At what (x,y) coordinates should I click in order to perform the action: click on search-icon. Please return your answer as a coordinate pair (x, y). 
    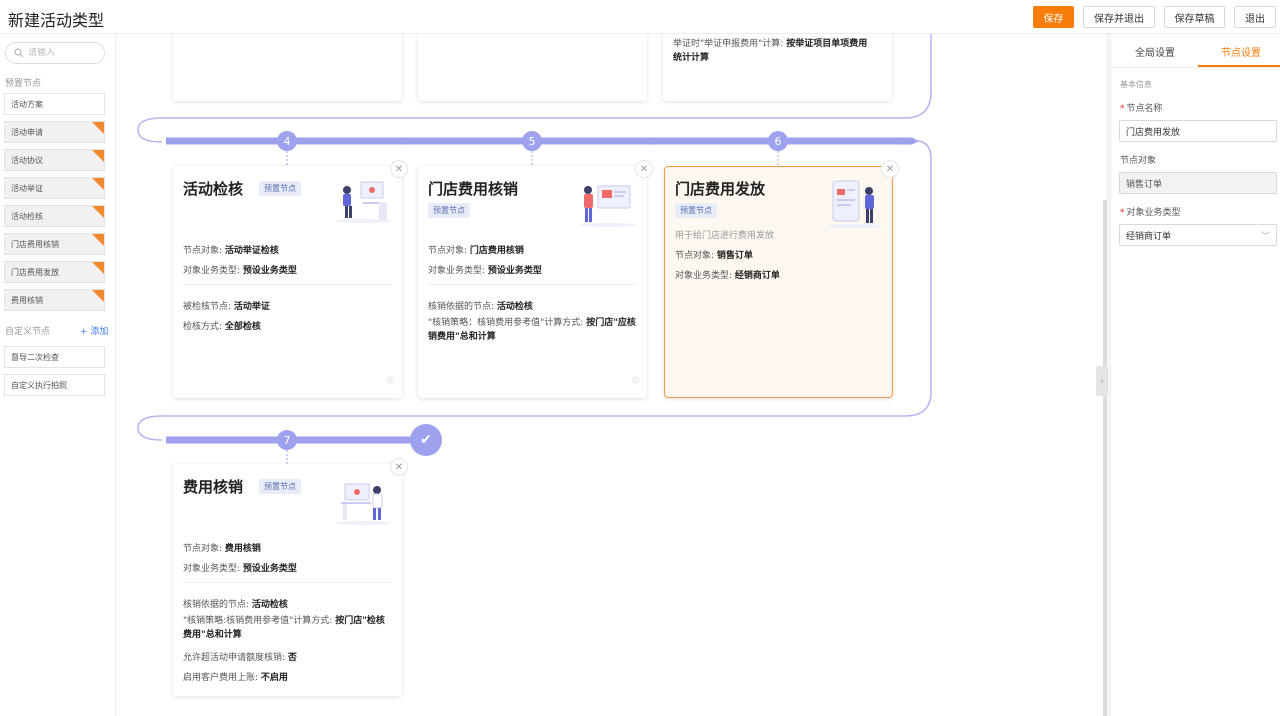
    Looking at the image, I should click on (19, 53).